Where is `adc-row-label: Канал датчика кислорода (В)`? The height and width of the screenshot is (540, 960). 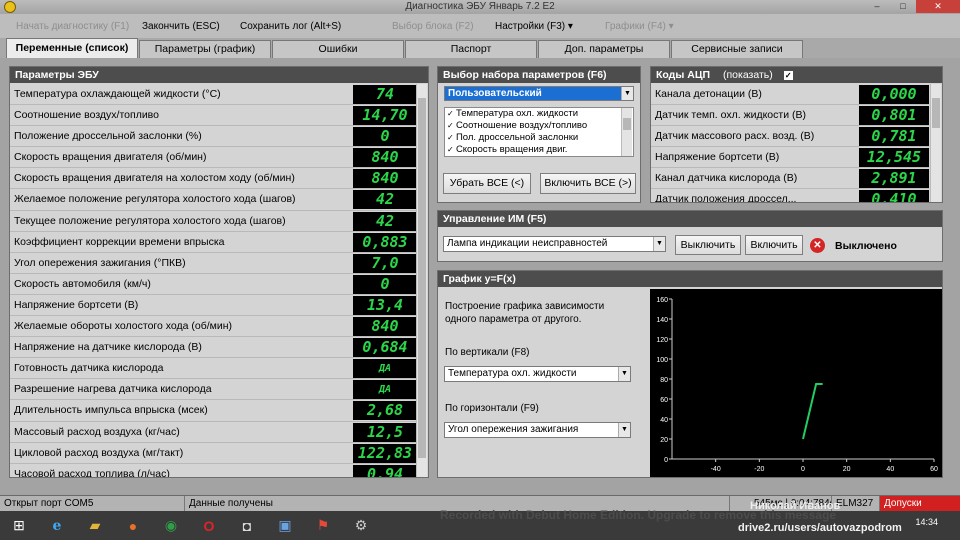
adc-row-label: Канал датчика кислорода (В) is located at coordinates (726, 178).